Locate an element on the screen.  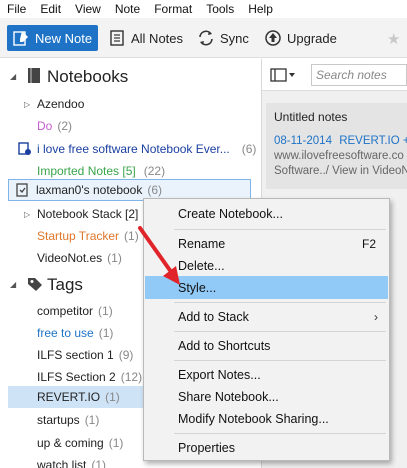
note-list-toolbar: Search notes is located at coordinates (334, 75).